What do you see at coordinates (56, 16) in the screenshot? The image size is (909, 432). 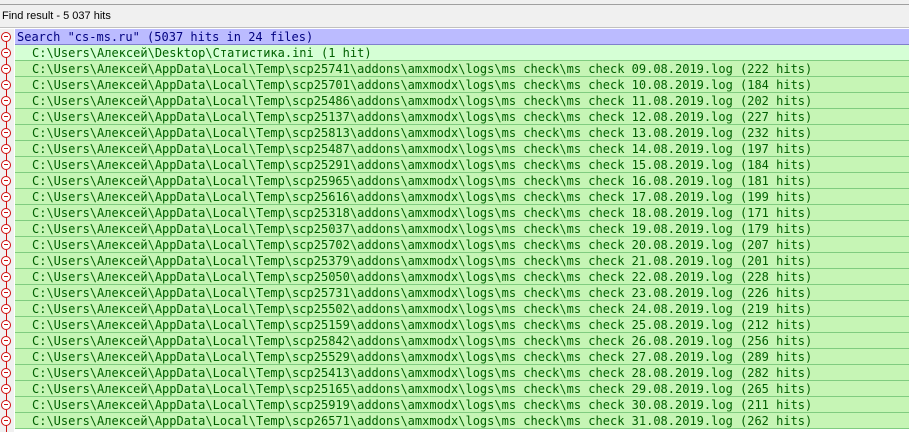 I see `panel-title: Find result - 5 037 hits` at bounding box center [56, 16].